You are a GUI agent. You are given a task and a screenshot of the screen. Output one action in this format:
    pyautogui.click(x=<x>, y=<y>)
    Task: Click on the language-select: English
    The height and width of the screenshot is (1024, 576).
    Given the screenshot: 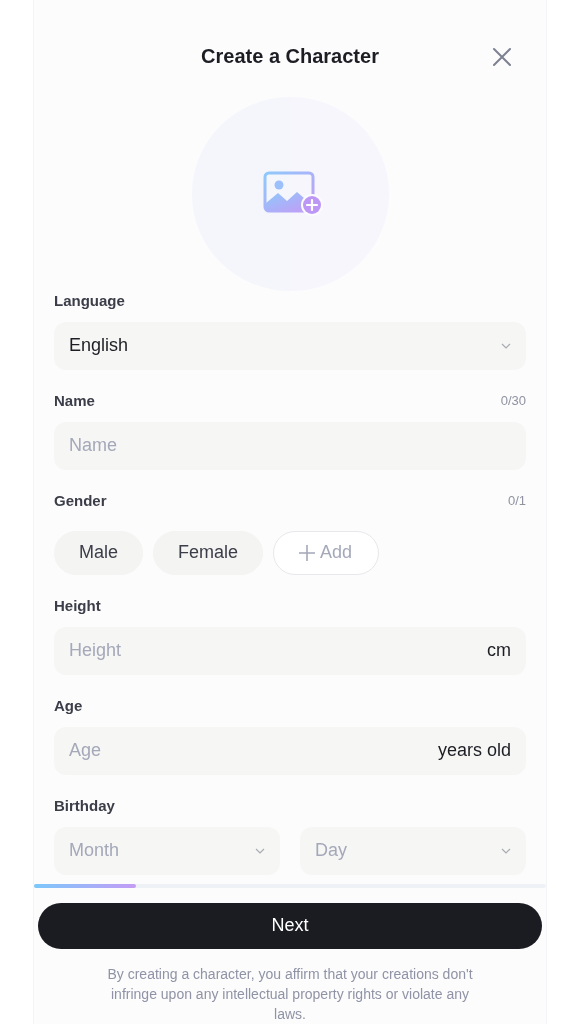 What is the action you would take?
    pyautogui.click(x=290, y=345)
    